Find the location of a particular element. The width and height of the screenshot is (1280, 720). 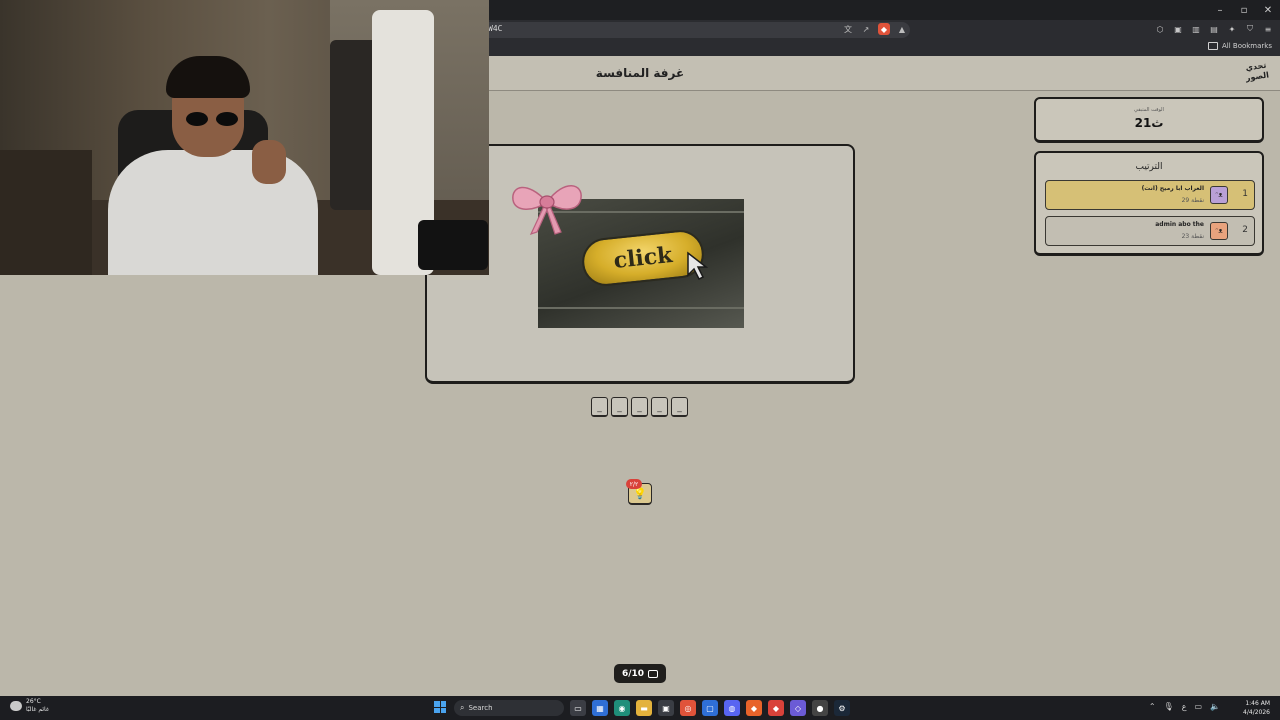

app-icon-2: ◇ is located at coordinates (798, 708).